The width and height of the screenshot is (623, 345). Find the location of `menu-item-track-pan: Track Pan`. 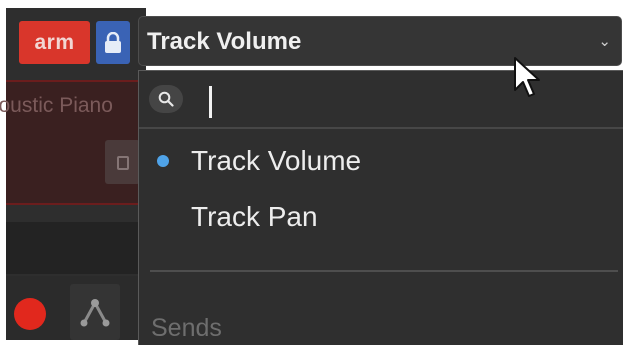

menu-item-track-pan: Track Pan is located at coordinates (379, 217).